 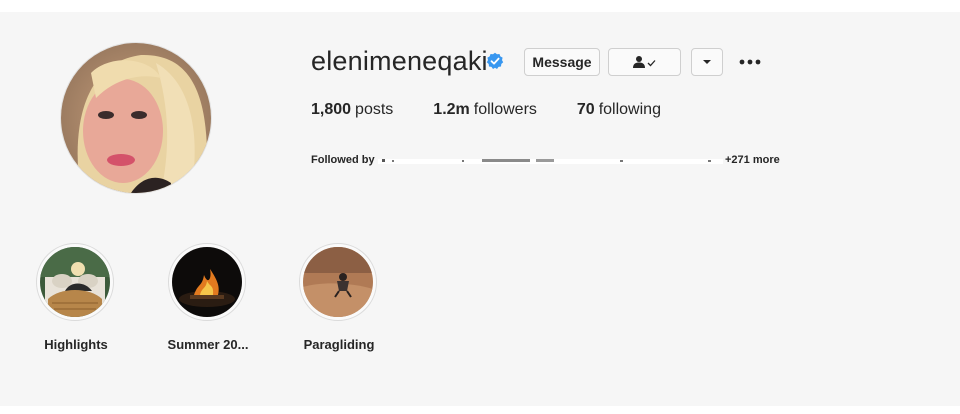 I want to click on following-label: following, so click(x=629, y=109).